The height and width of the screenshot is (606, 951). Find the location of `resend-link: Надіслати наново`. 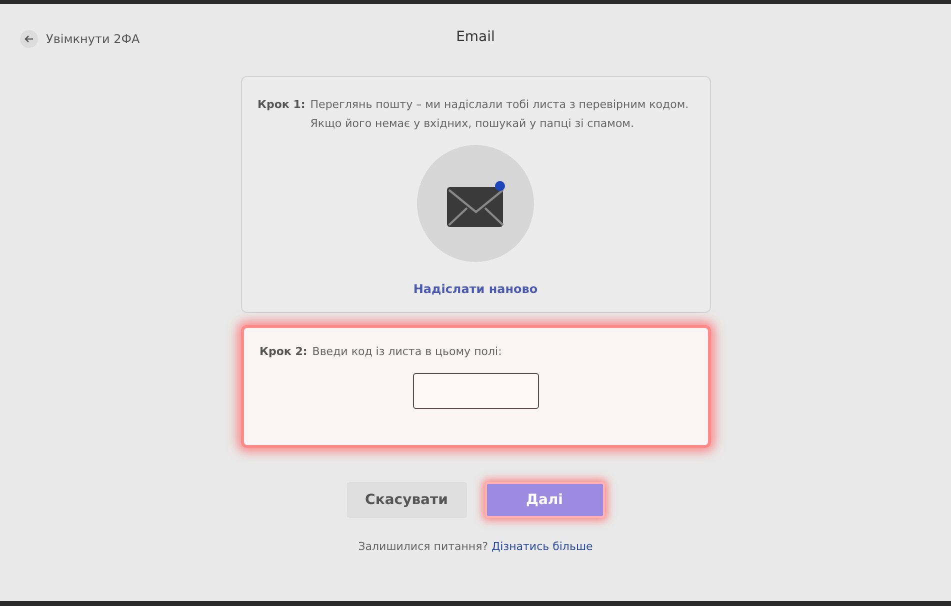

resend-link: Надіслати наново is located at coordinates (475, 289).